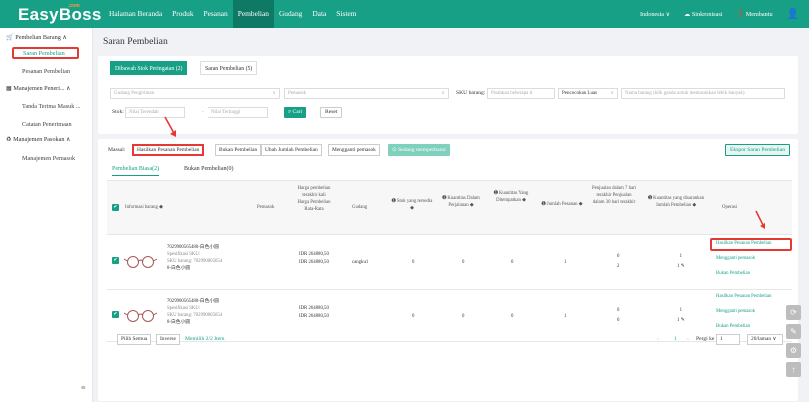 This screenshot has width=809, height=402. Describe the element at coordinates (253, 14) in the screenshot. I see `nav-purchasing: Pembelian` at that location.